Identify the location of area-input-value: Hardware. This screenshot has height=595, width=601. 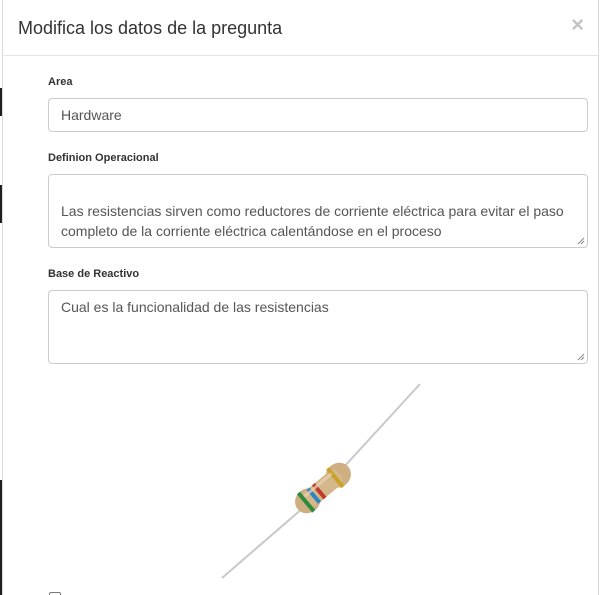
(91, 115).